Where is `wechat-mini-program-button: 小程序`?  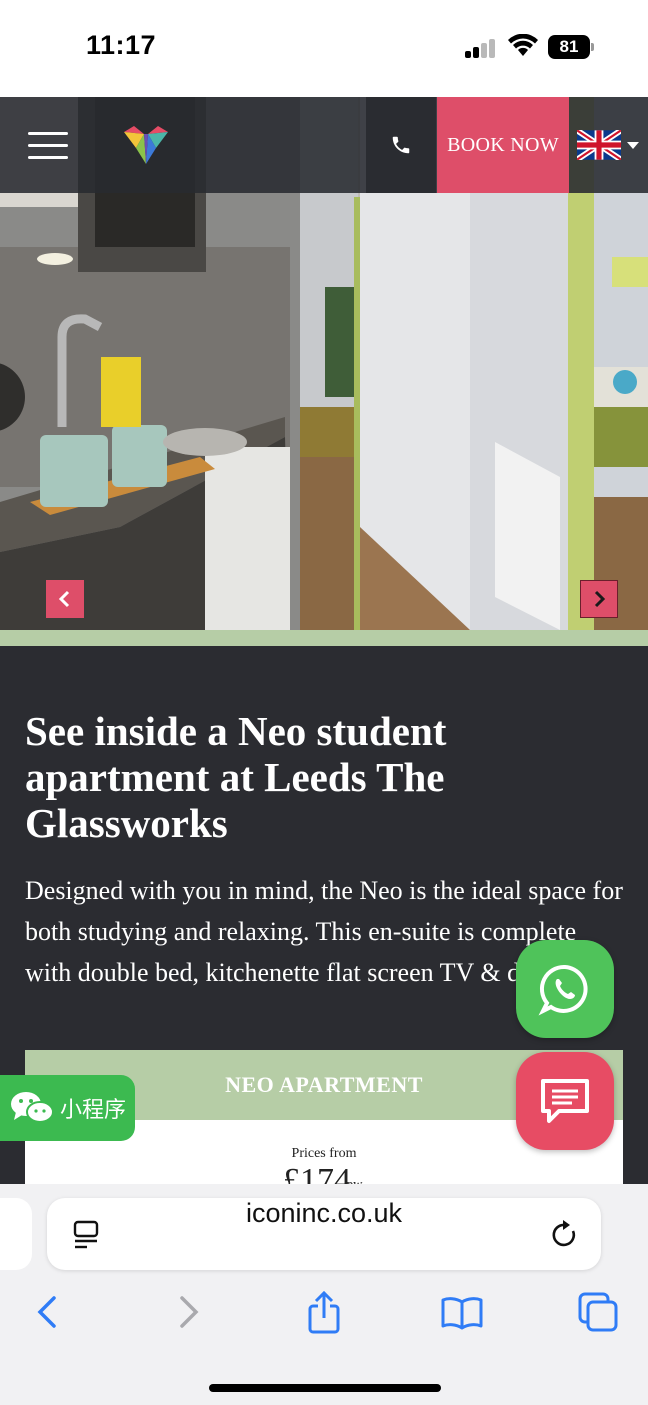 wechat-mini-program-button: 小程序 is located at coordinates (67, 1108).